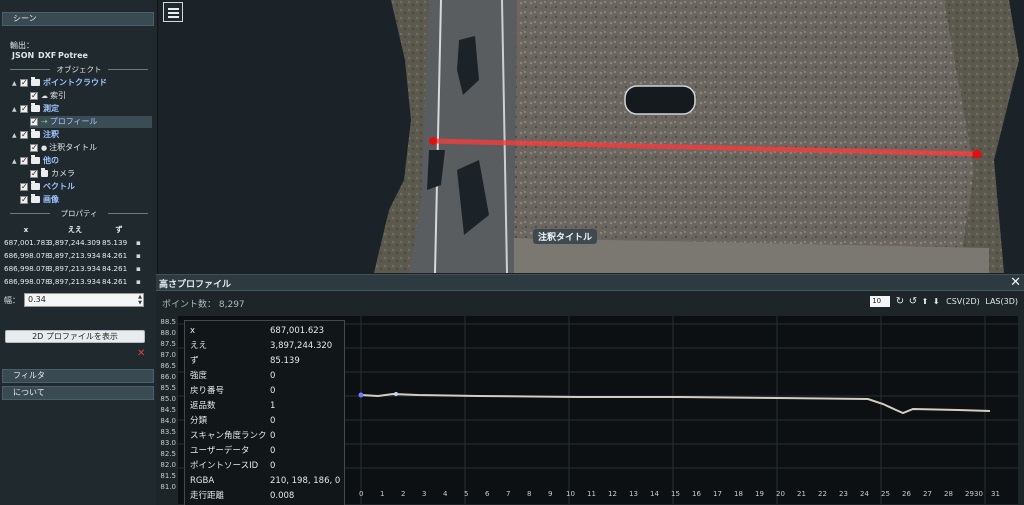 This screenshot has height=505, width=1024. Describe the element at coordinates (29, 375) in the screenshot. I see `filter-label: フィルタ` at that location.